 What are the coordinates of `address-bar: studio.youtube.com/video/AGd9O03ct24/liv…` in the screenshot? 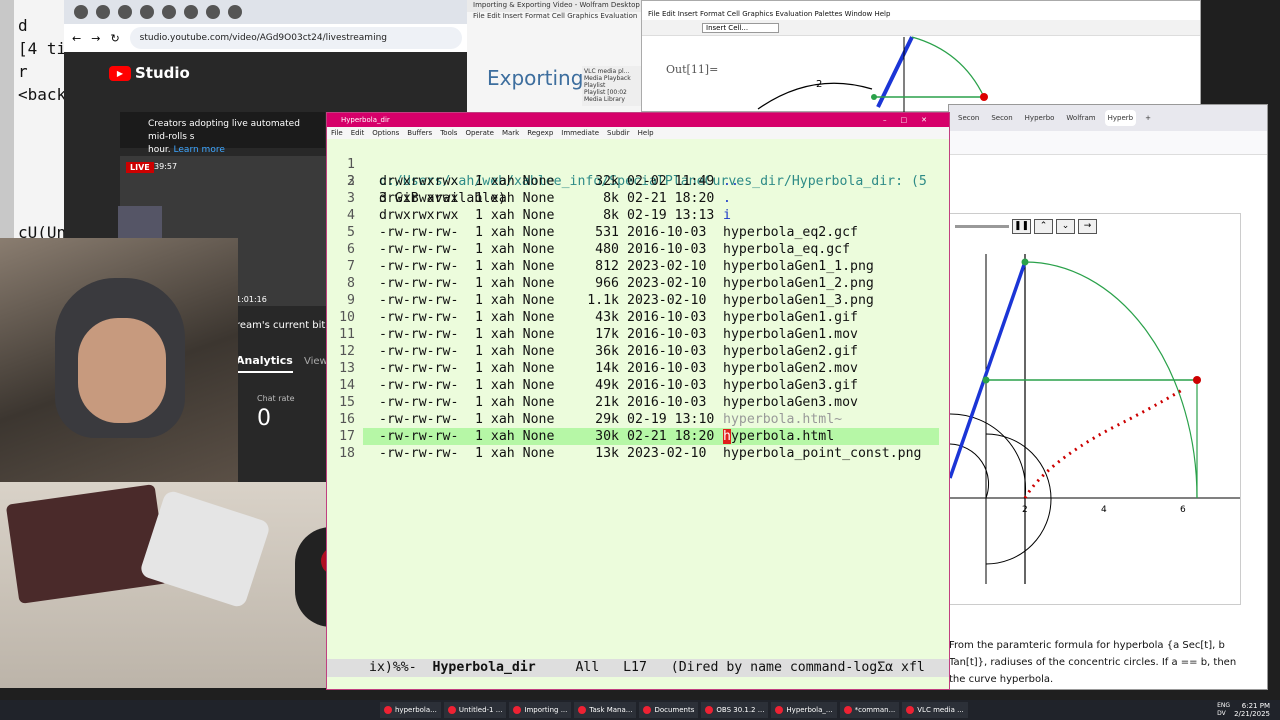 It's located at (295, 38).